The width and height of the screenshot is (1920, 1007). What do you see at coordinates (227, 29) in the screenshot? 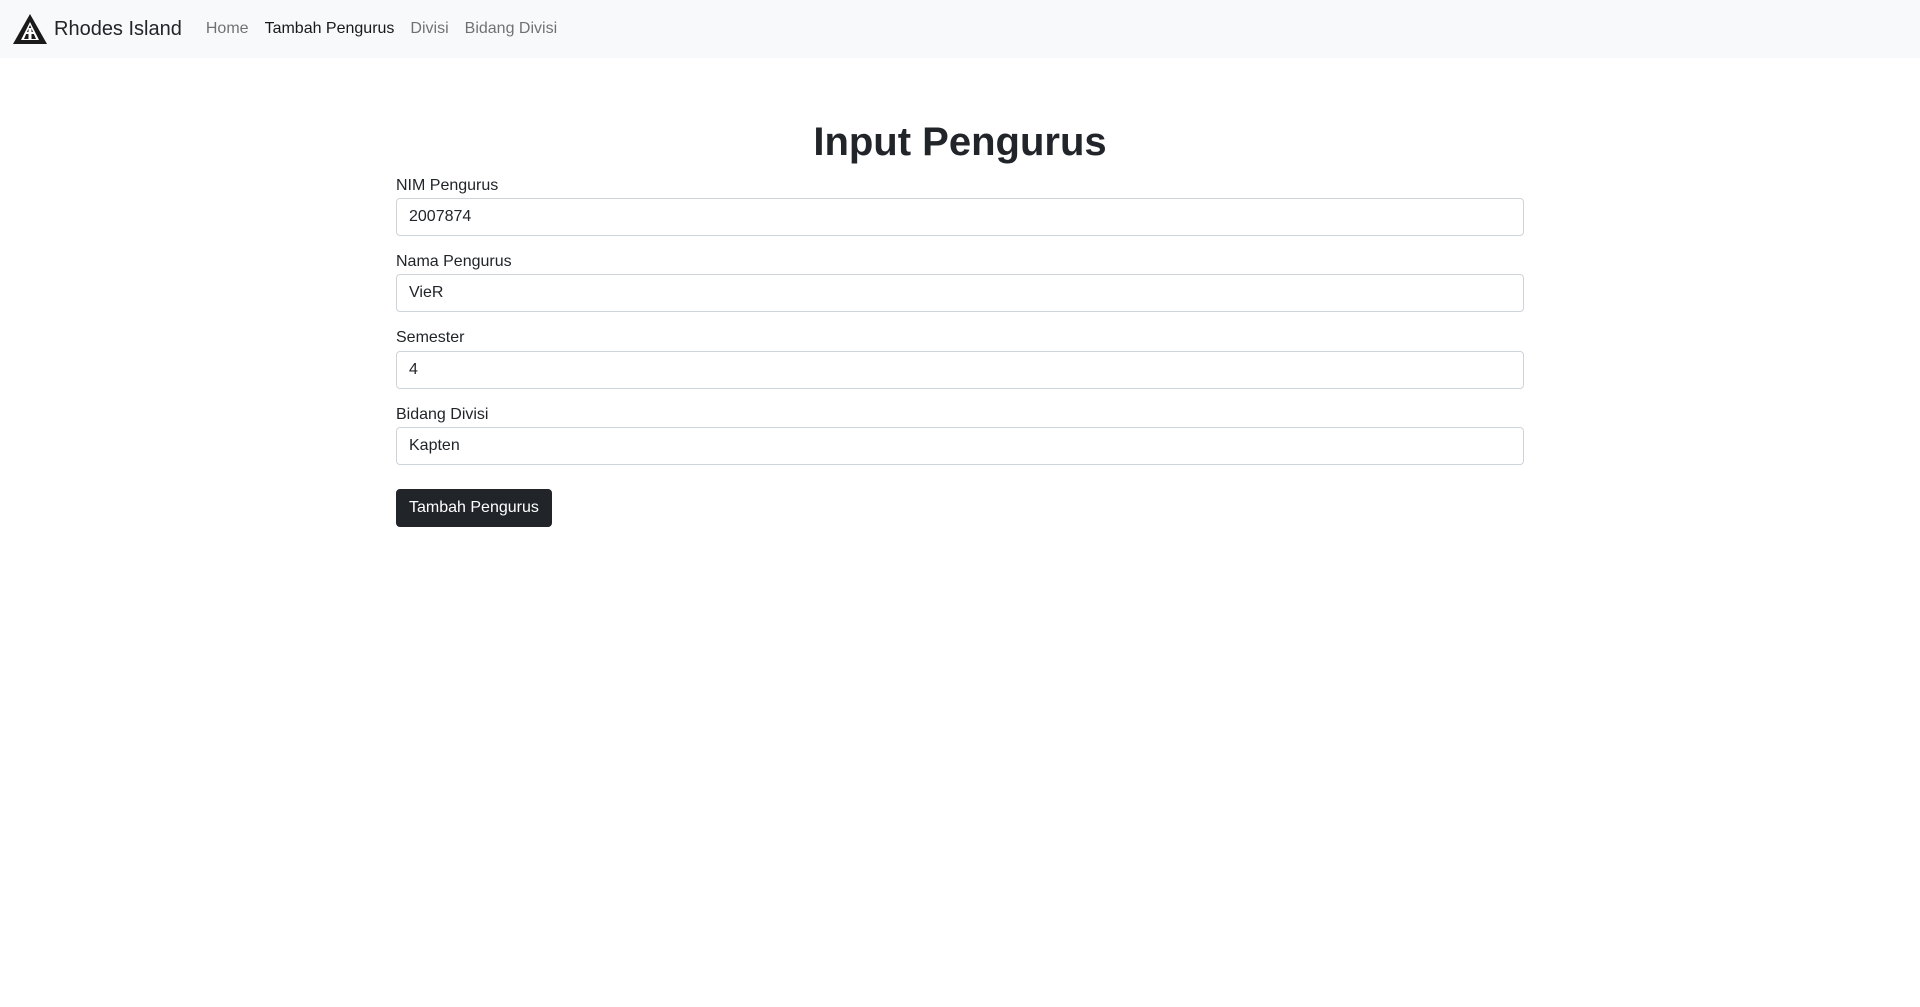
I see `nav-link-home: Home` at bounding box center [227, 29].